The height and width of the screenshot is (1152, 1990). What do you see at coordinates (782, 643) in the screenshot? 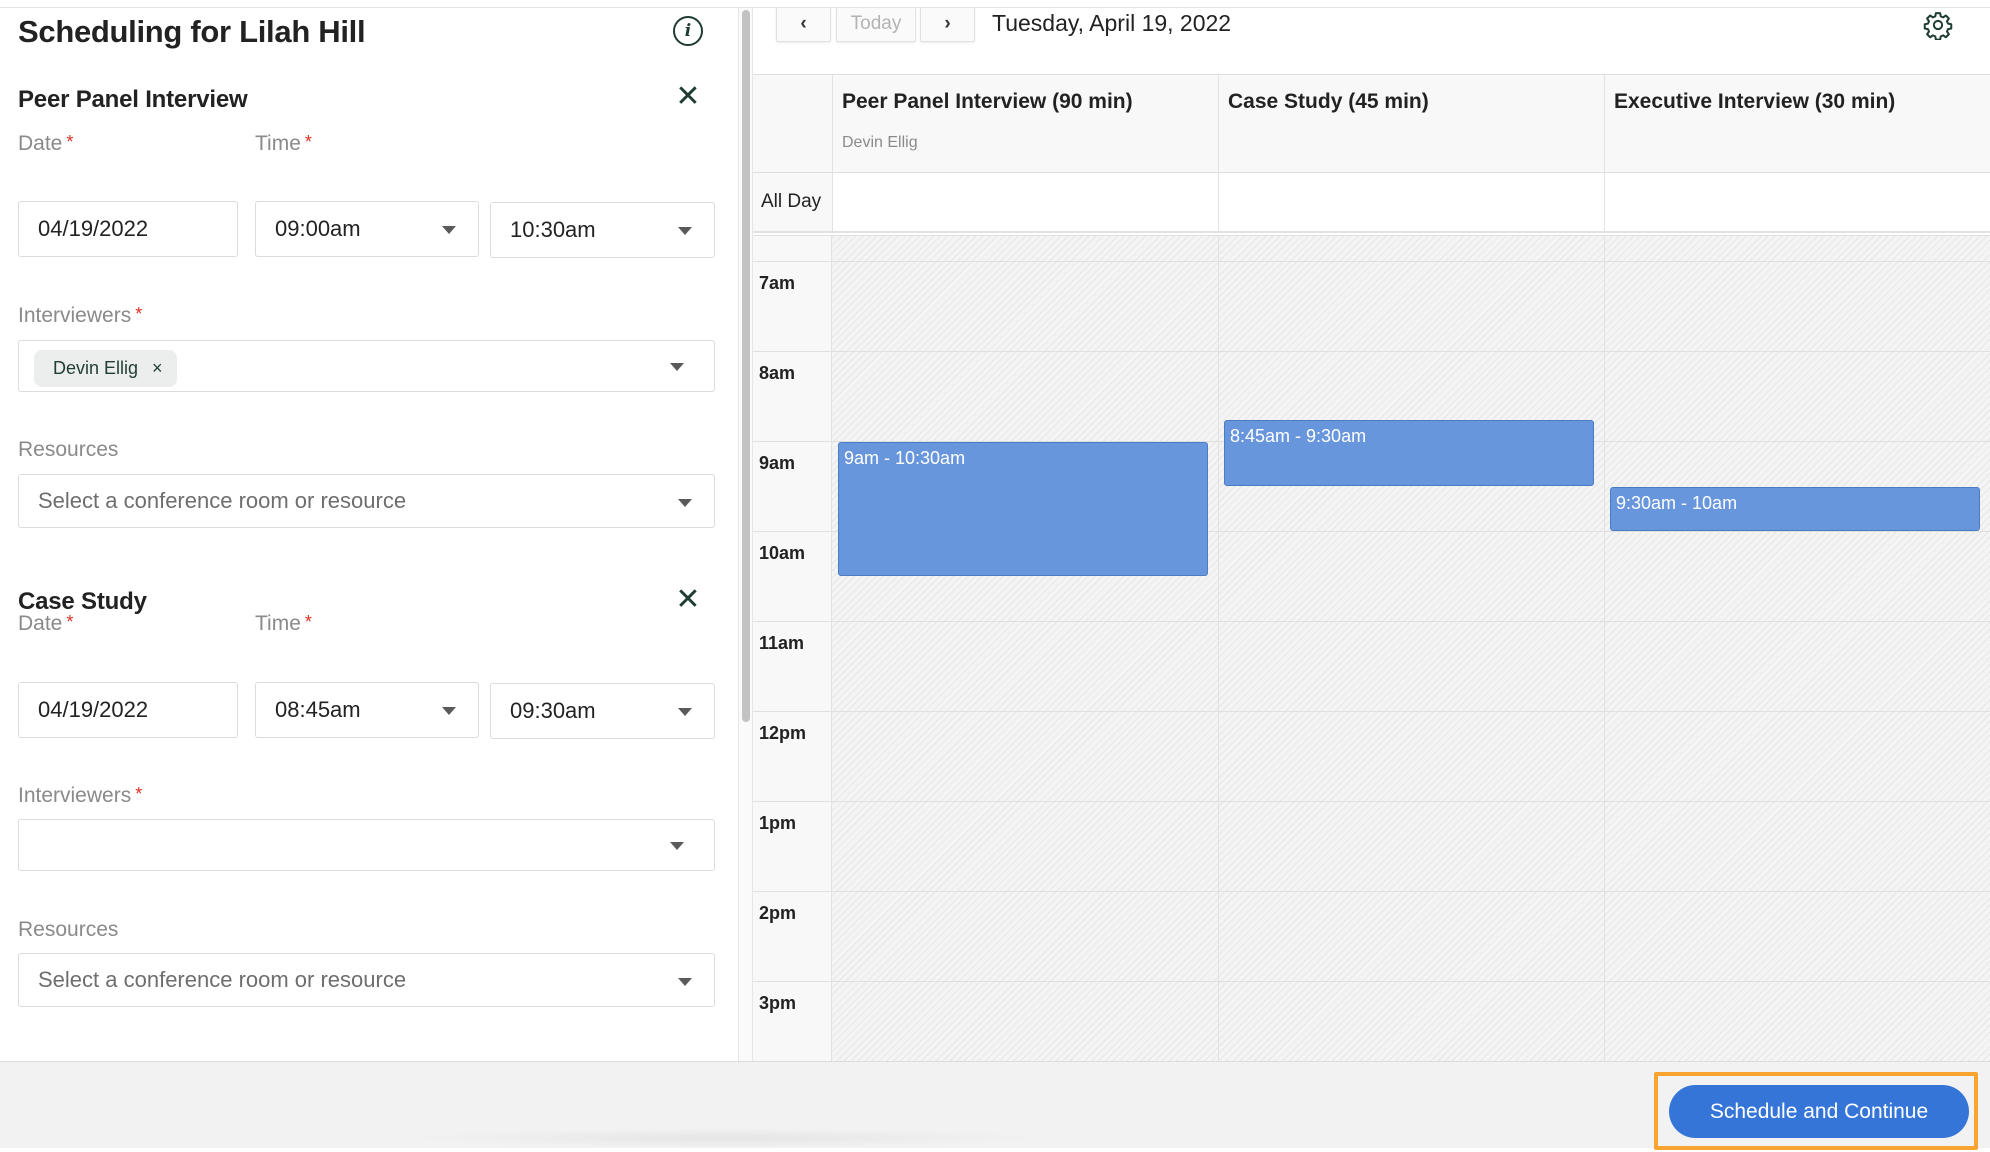
I see `hour-label: 11am` at bounding box center [782, 643].